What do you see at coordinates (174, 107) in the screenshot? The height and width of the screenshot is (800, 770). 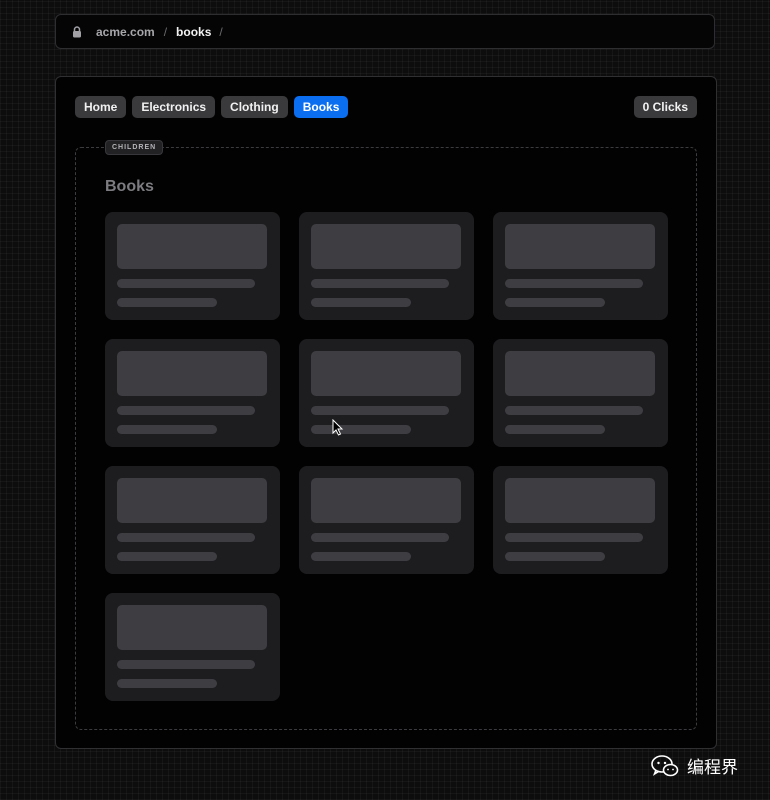 I see `tab-electronics: Electronics` at bounding box center [174, 107].